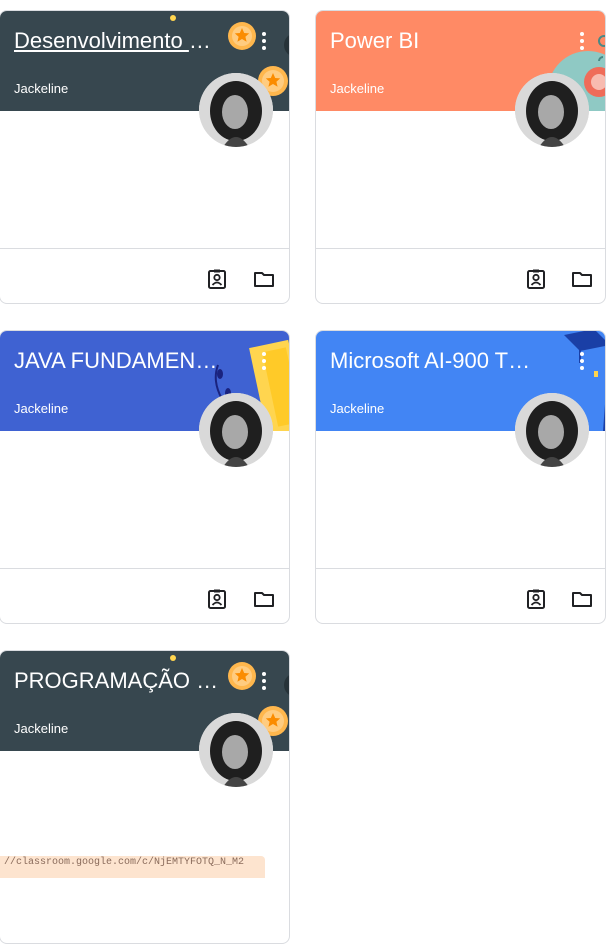 The height and width of the screenshot is (944, 610). I want to click on course-card: PROGRAMAÇÃO PY... Jackeline, so click(145, 797).